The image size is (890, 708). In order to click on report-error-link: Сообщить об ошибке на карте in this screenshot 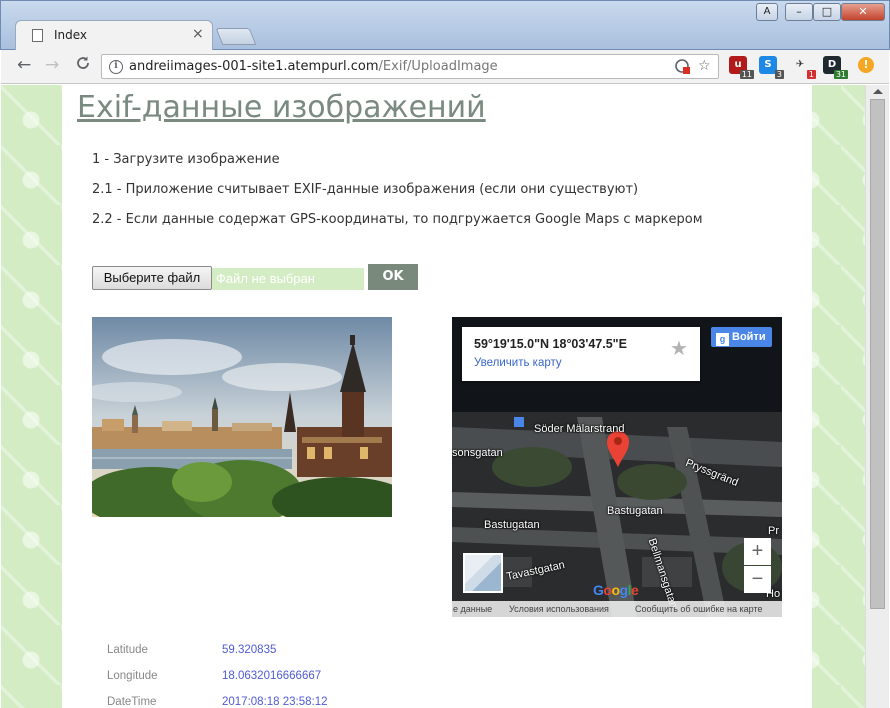, I will do `click(698, 609)`.